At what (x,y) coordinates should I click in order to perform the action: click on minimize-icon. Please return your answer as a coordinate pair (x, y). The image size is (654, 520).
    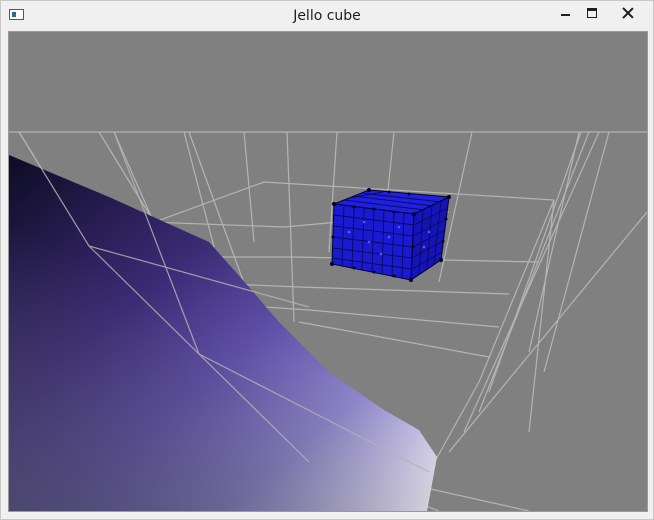
    Looking at the image, I should click on (565, 15).